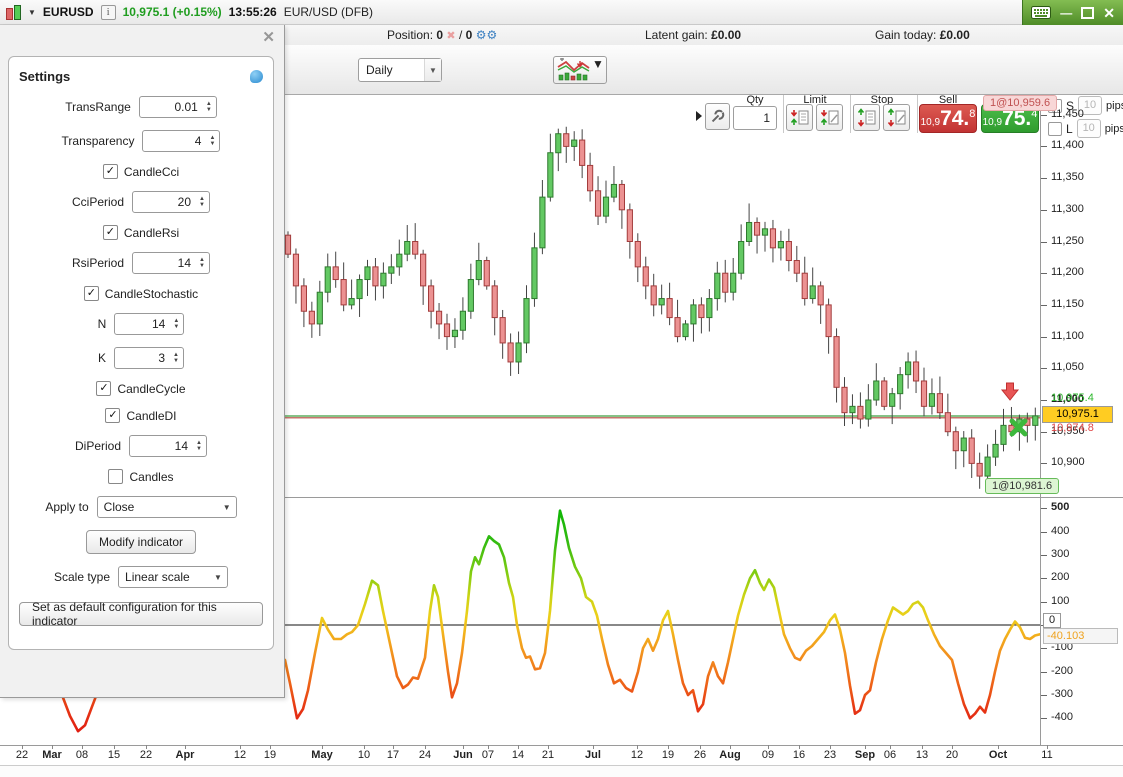  I want to click on settings-row-cciperiod: CciPeriod 20 ▲ ▼, so click(141, 202).